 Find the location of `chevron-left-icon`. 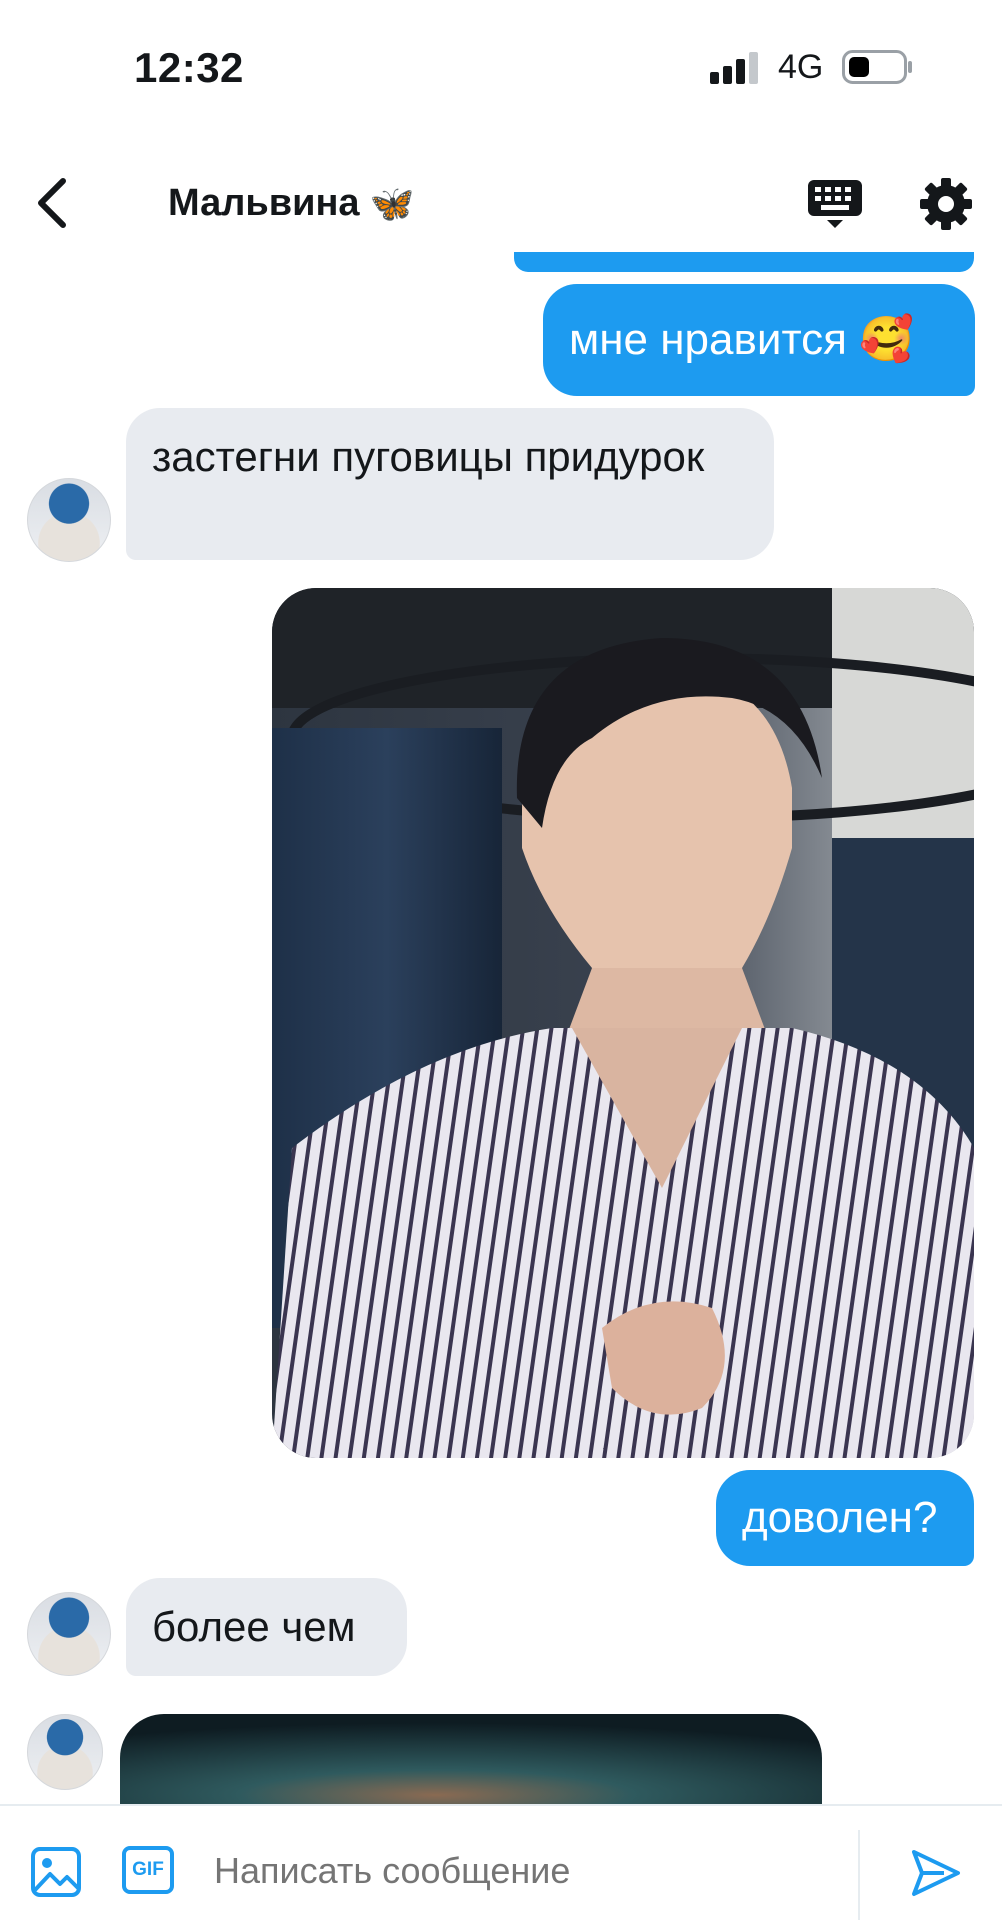

chevron-left-icon is located at coordinates (52, 203).